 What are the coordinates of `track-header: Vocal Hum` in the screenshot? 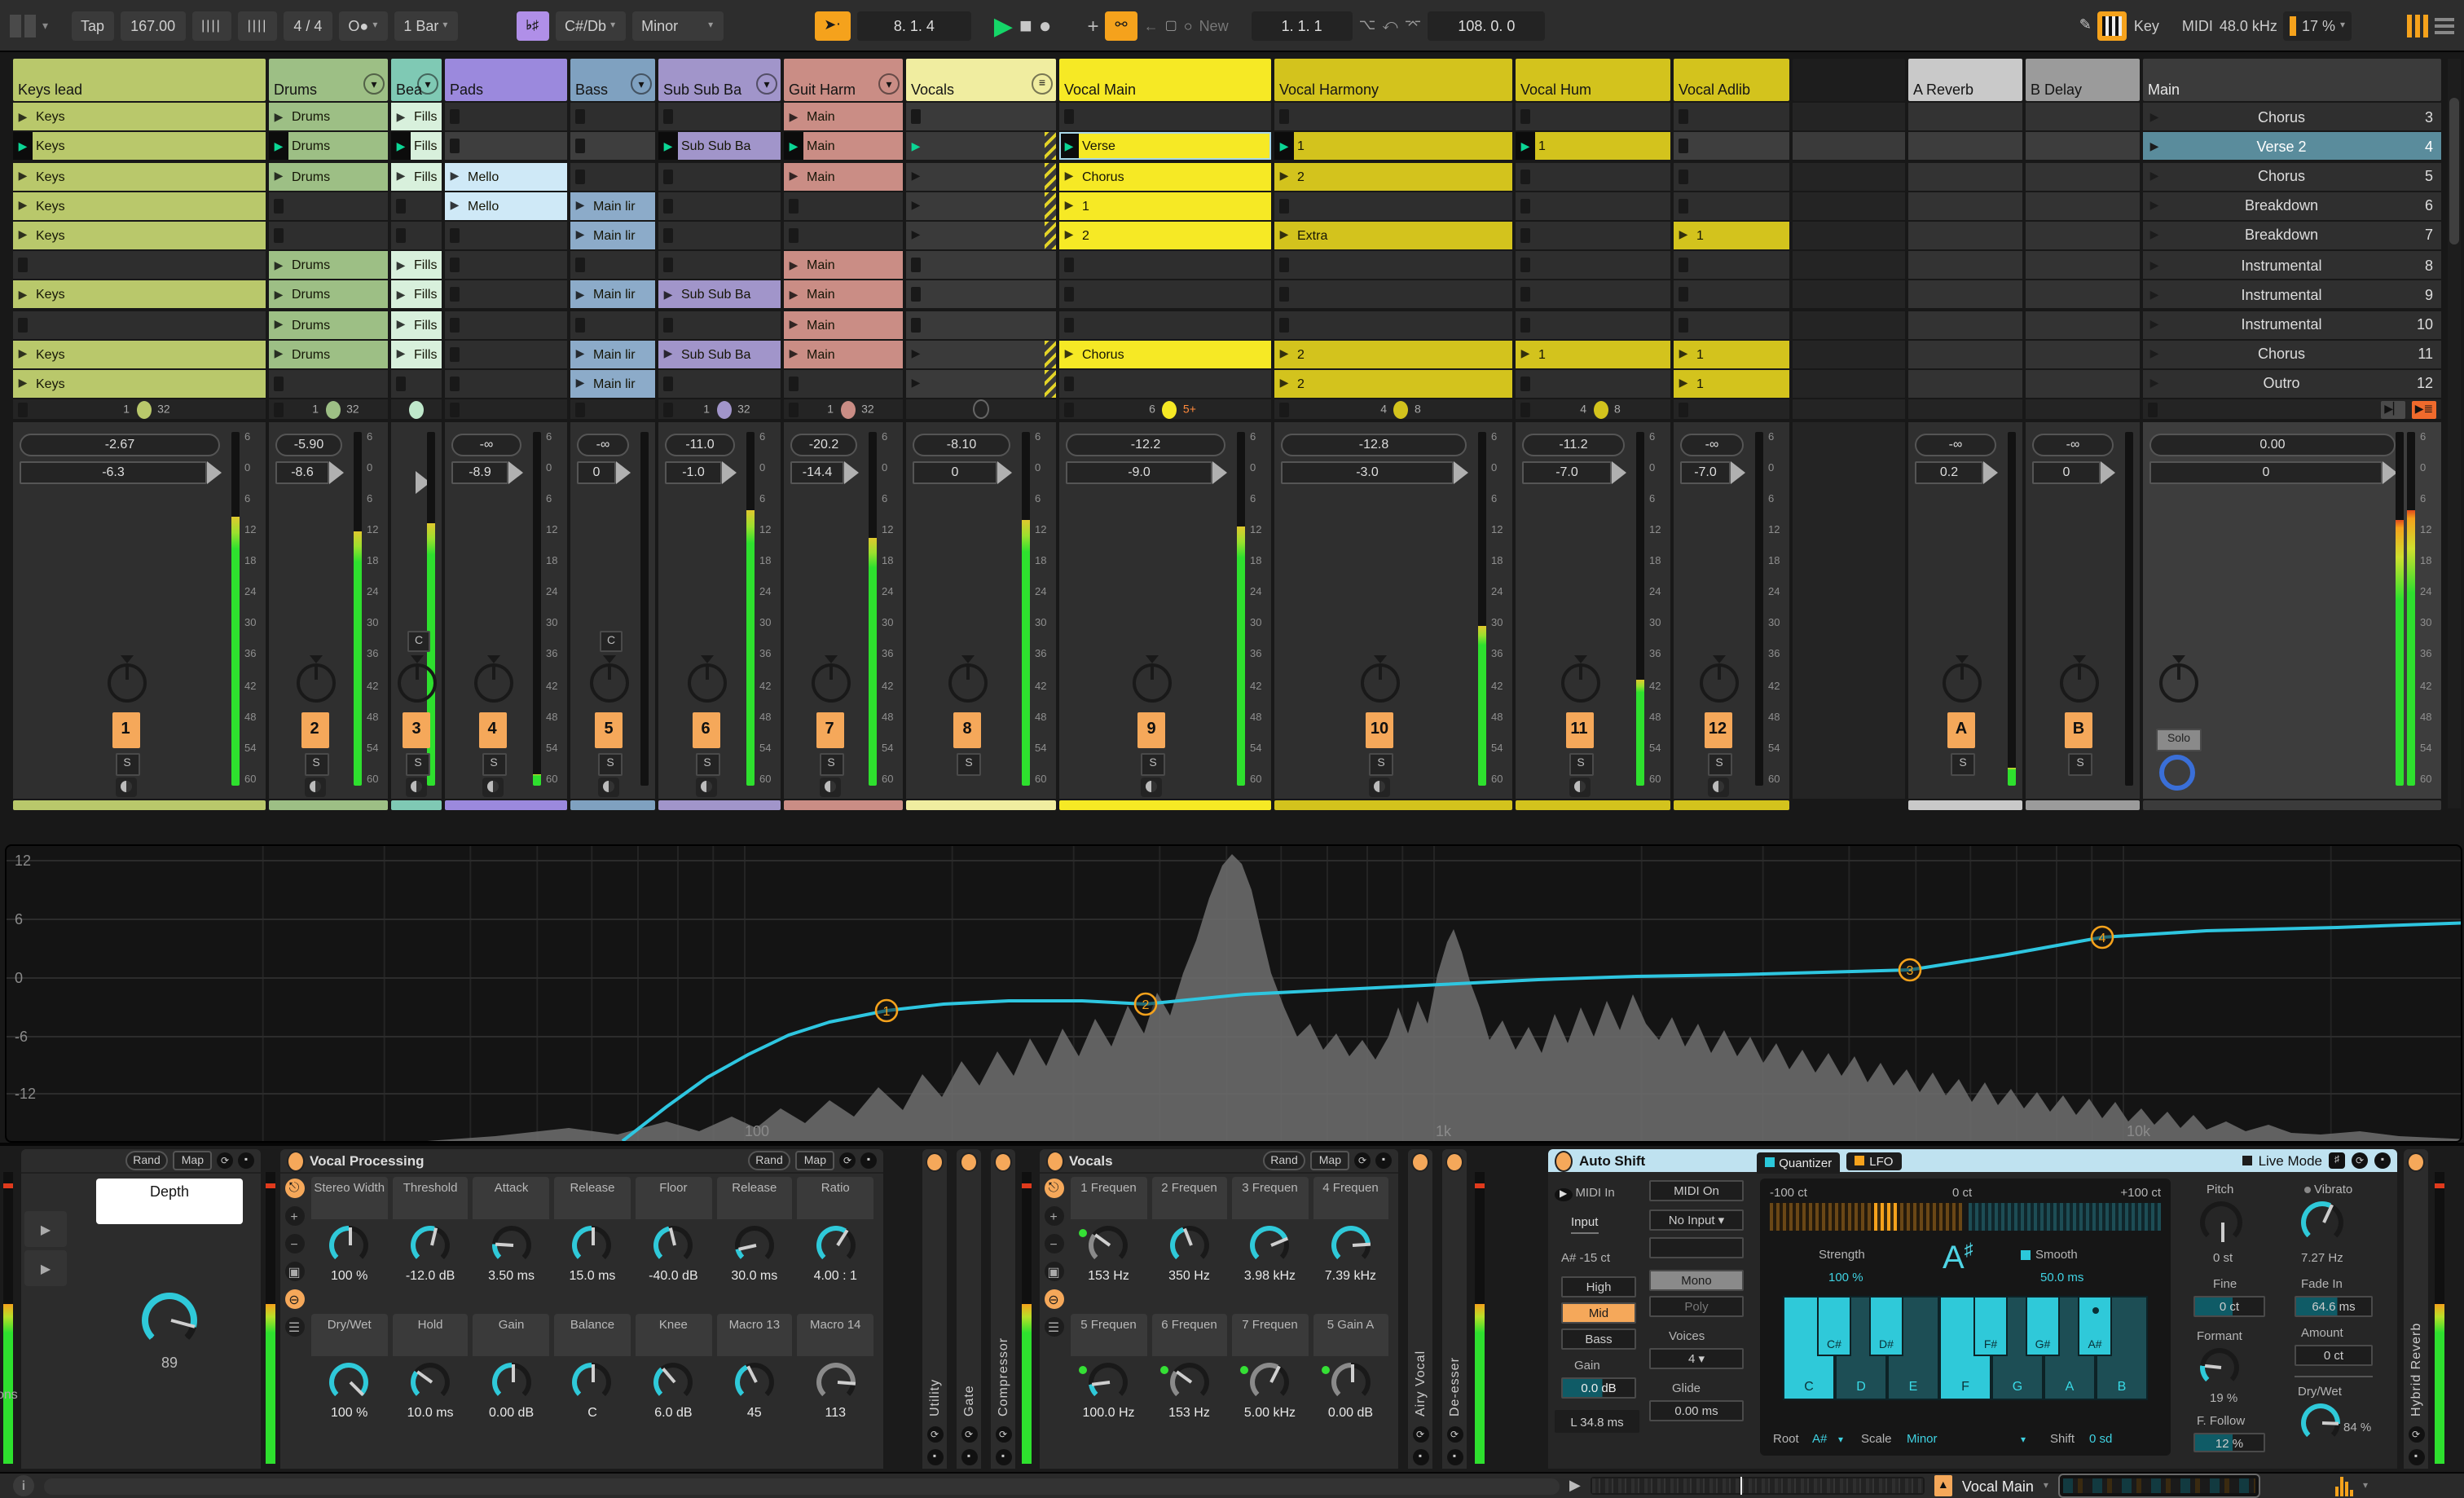 It's located at (1593, 80).